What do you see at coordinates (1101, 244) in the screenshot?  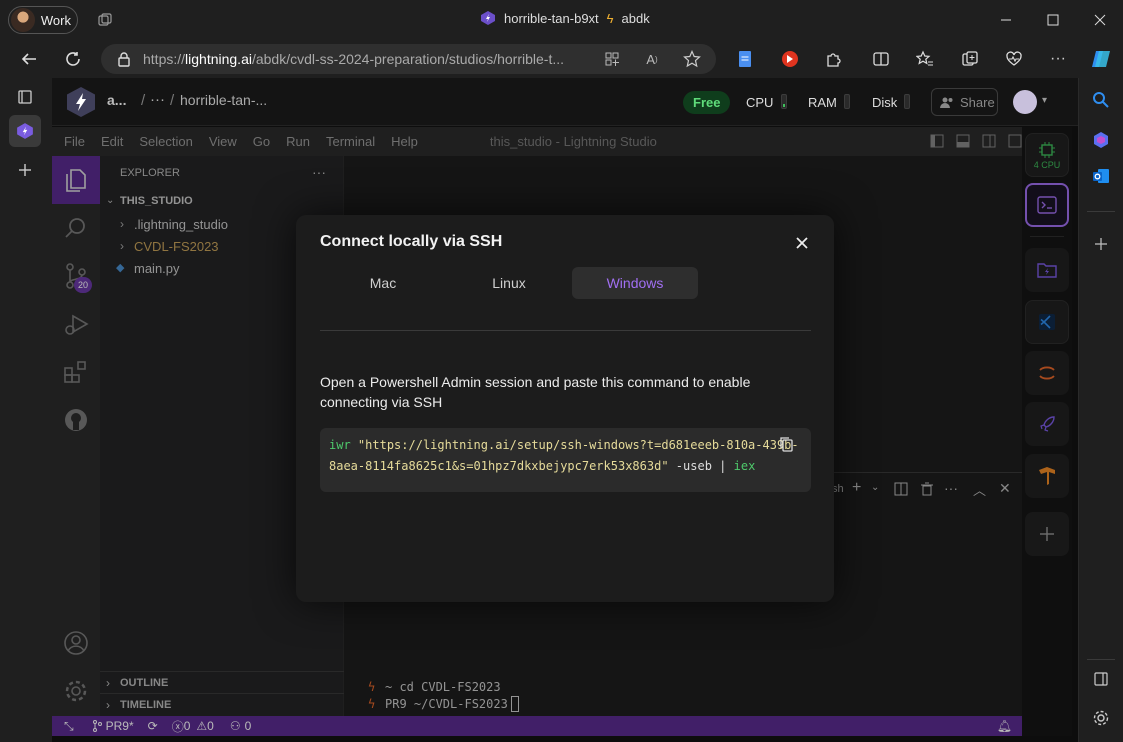 I see `add-sidebar-app-icon` at bounding box center [1101, 244].